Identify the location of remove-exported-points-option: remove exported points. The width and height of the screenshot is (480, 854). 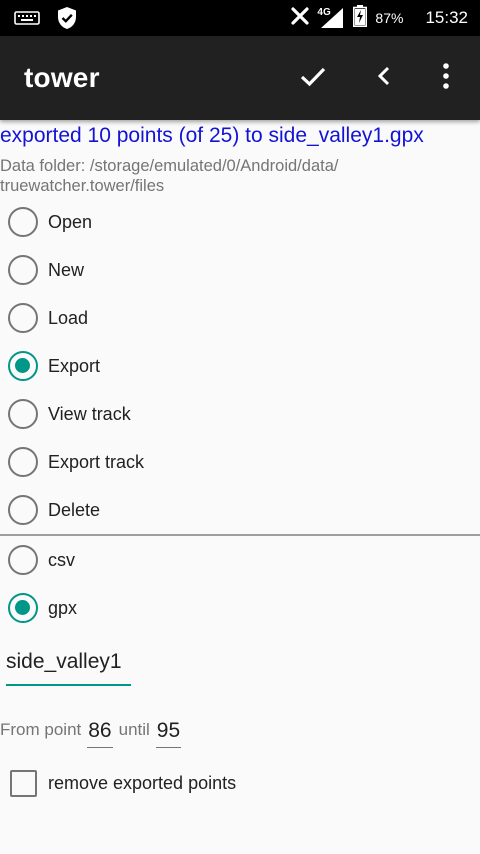
(123, 783).